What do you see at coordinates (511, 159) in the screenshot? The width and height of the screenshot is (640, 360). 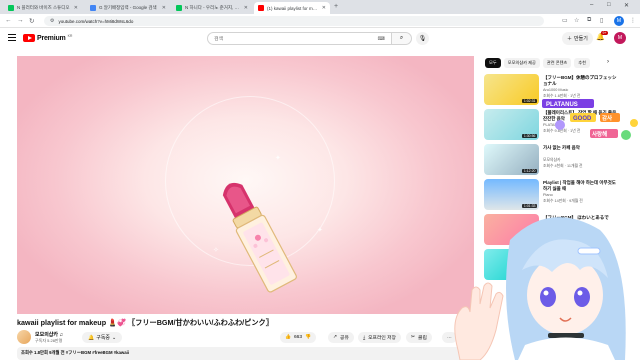 I see `video-thumbnail: 1:12:20` at bounding box center [511, 159].